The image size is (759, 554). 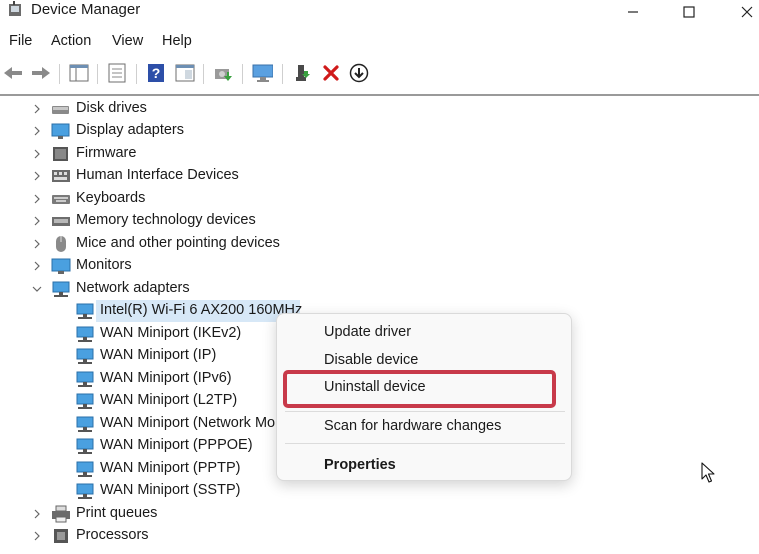 I want to click on context-properties: Properties, so click(x=360, y=465).